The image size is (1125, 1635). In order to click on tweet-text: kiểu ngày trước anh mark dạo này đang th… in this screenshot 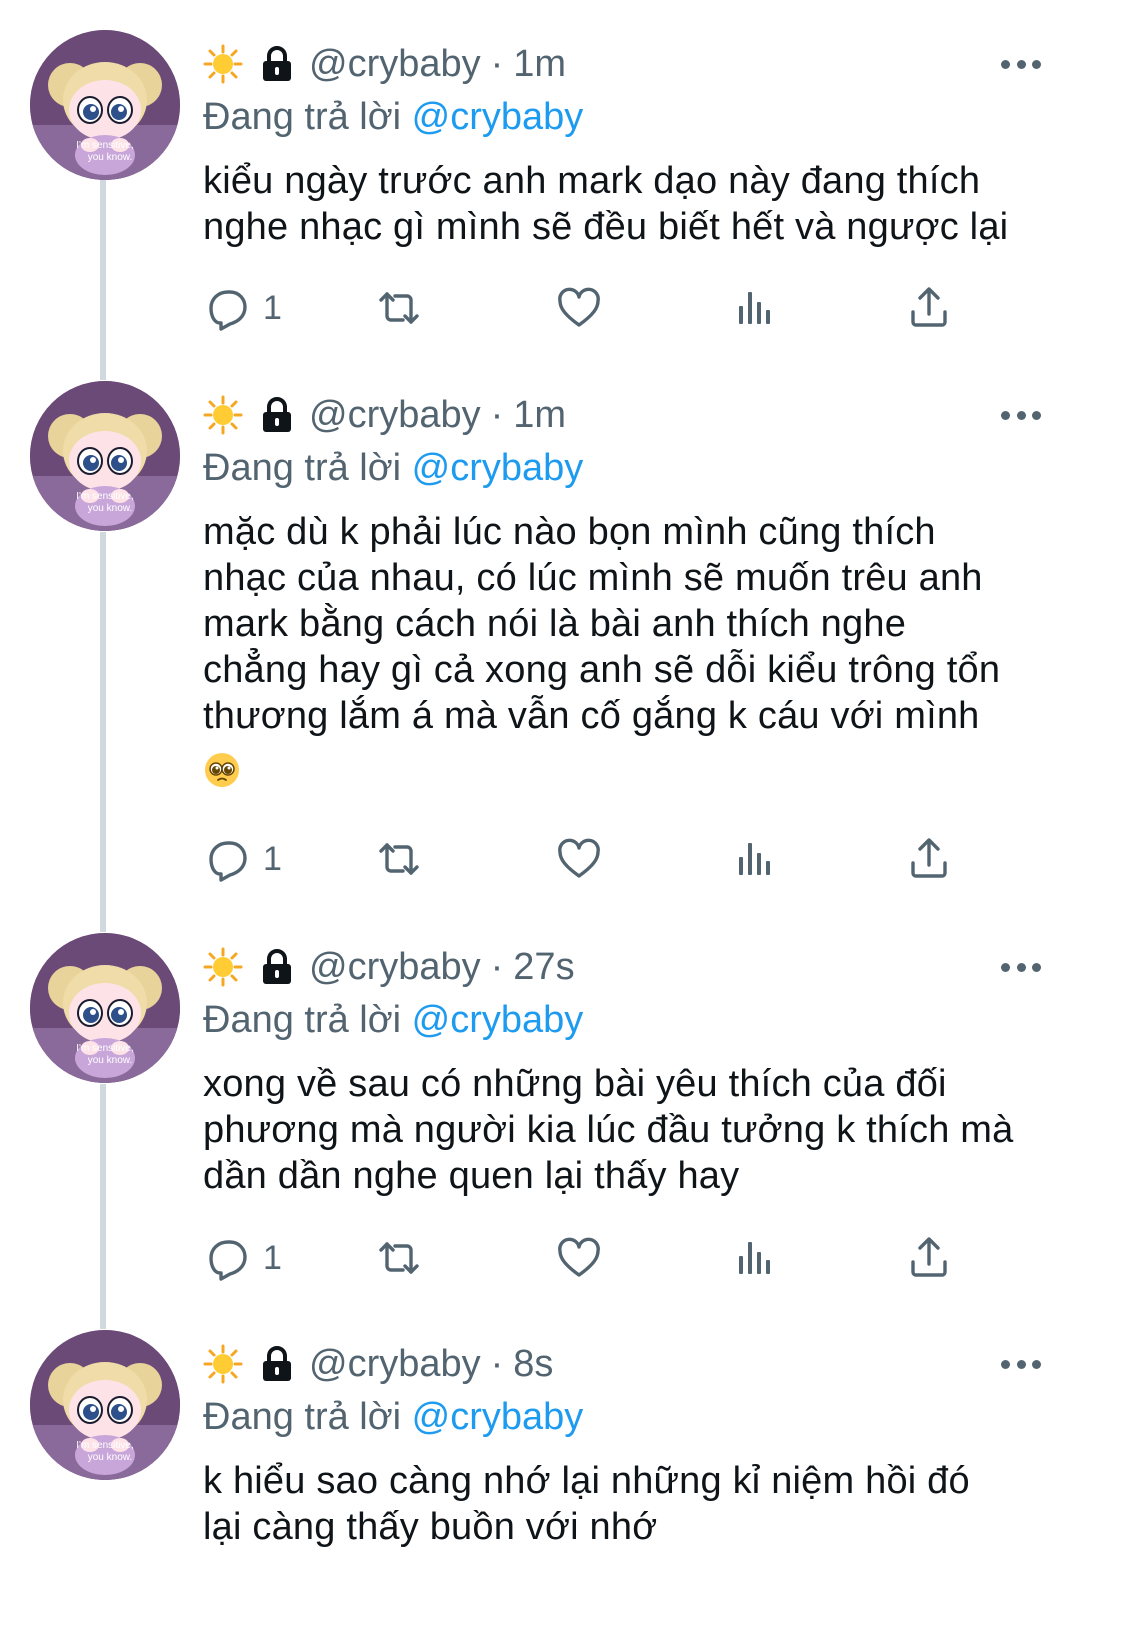, I will do `click(606, 204)`.